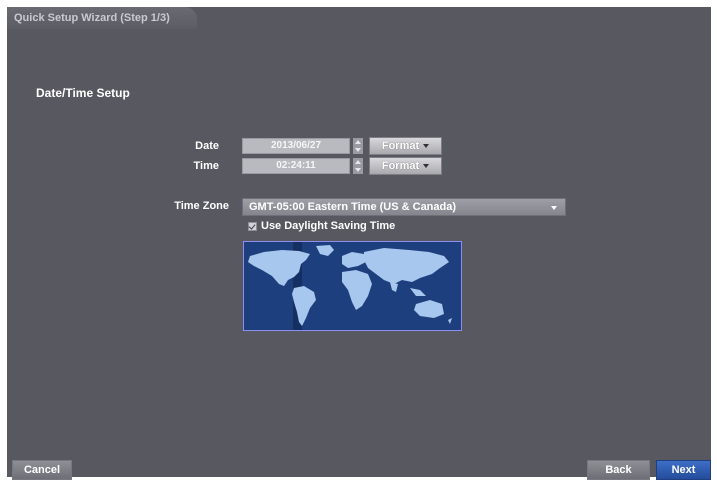 This screenshot has height=481, width=717. Describe the element at coordinates (358, 146) in the screenshot. I see `date-spinner` at that location.